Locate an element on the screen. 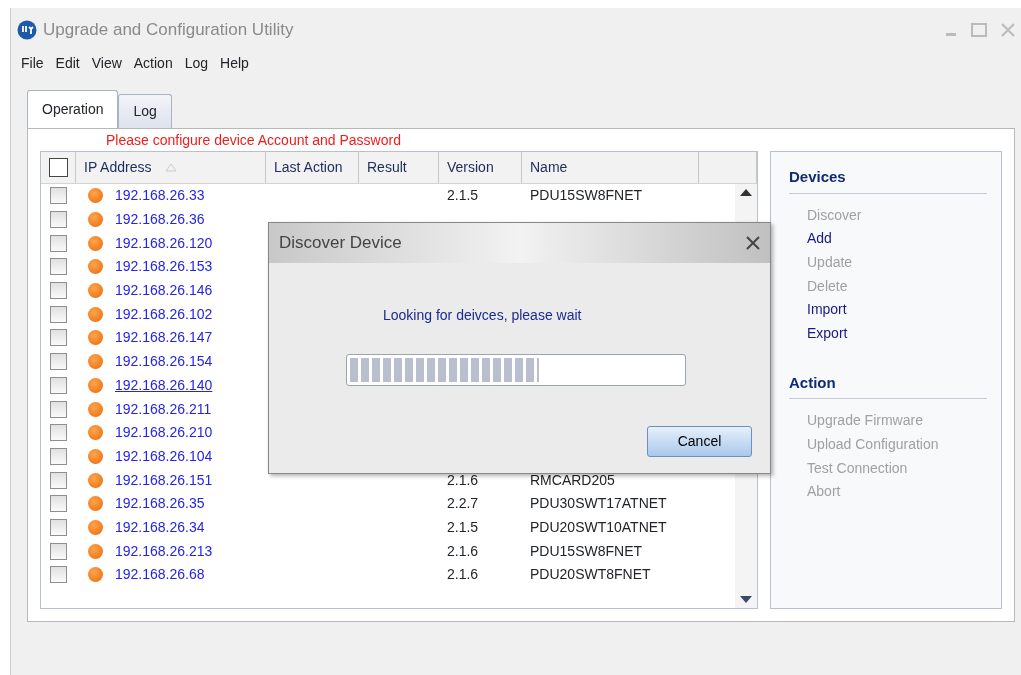 The height and width of the screenshot is (675, 1021). task-link: Add is located at coordinates (888, 239).